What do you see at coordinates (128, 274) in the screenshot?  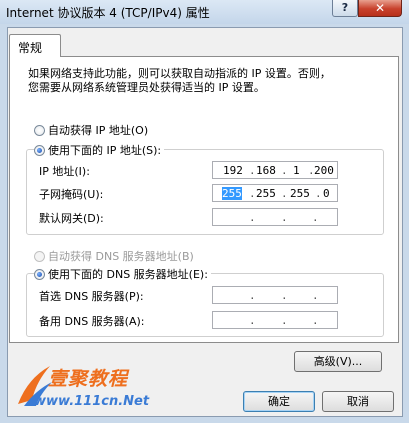 I see `manual-dns-label: 使用下面的 DNS 服务器地址(E):` at bounding box center [128, 274].